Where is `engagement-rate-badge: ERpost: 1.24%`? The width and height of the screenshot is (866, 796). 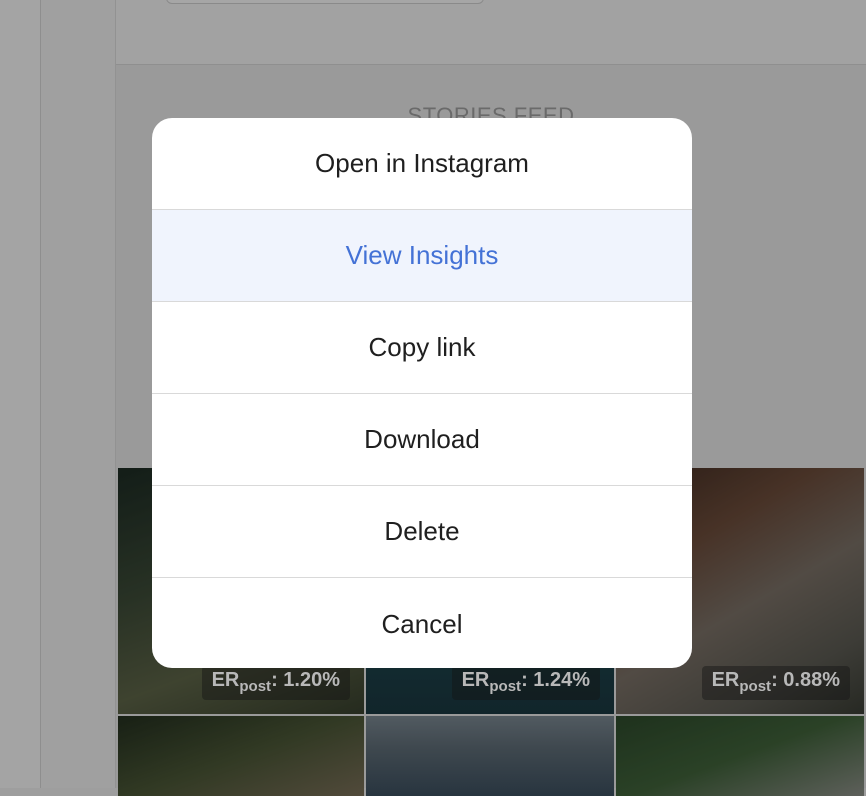 engagement-rate-badge: ERpost: 1.24% is located at coordinates (525, 683).